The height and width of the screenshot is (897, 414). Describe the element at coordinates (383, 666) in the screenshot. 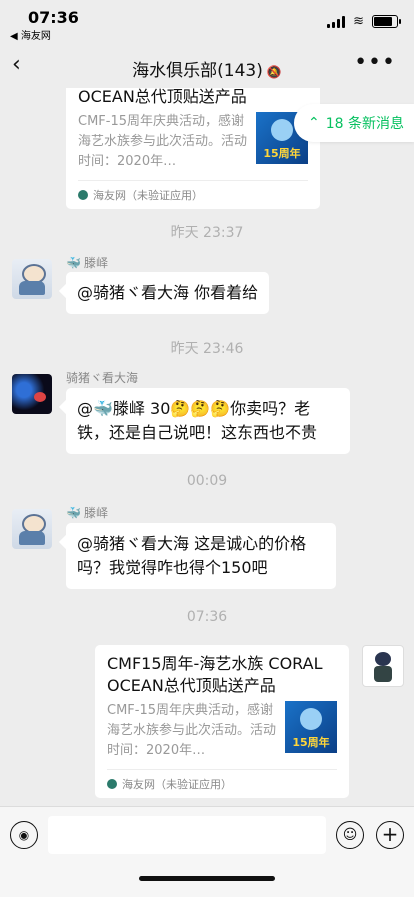

I see `avatar-self` at that location.